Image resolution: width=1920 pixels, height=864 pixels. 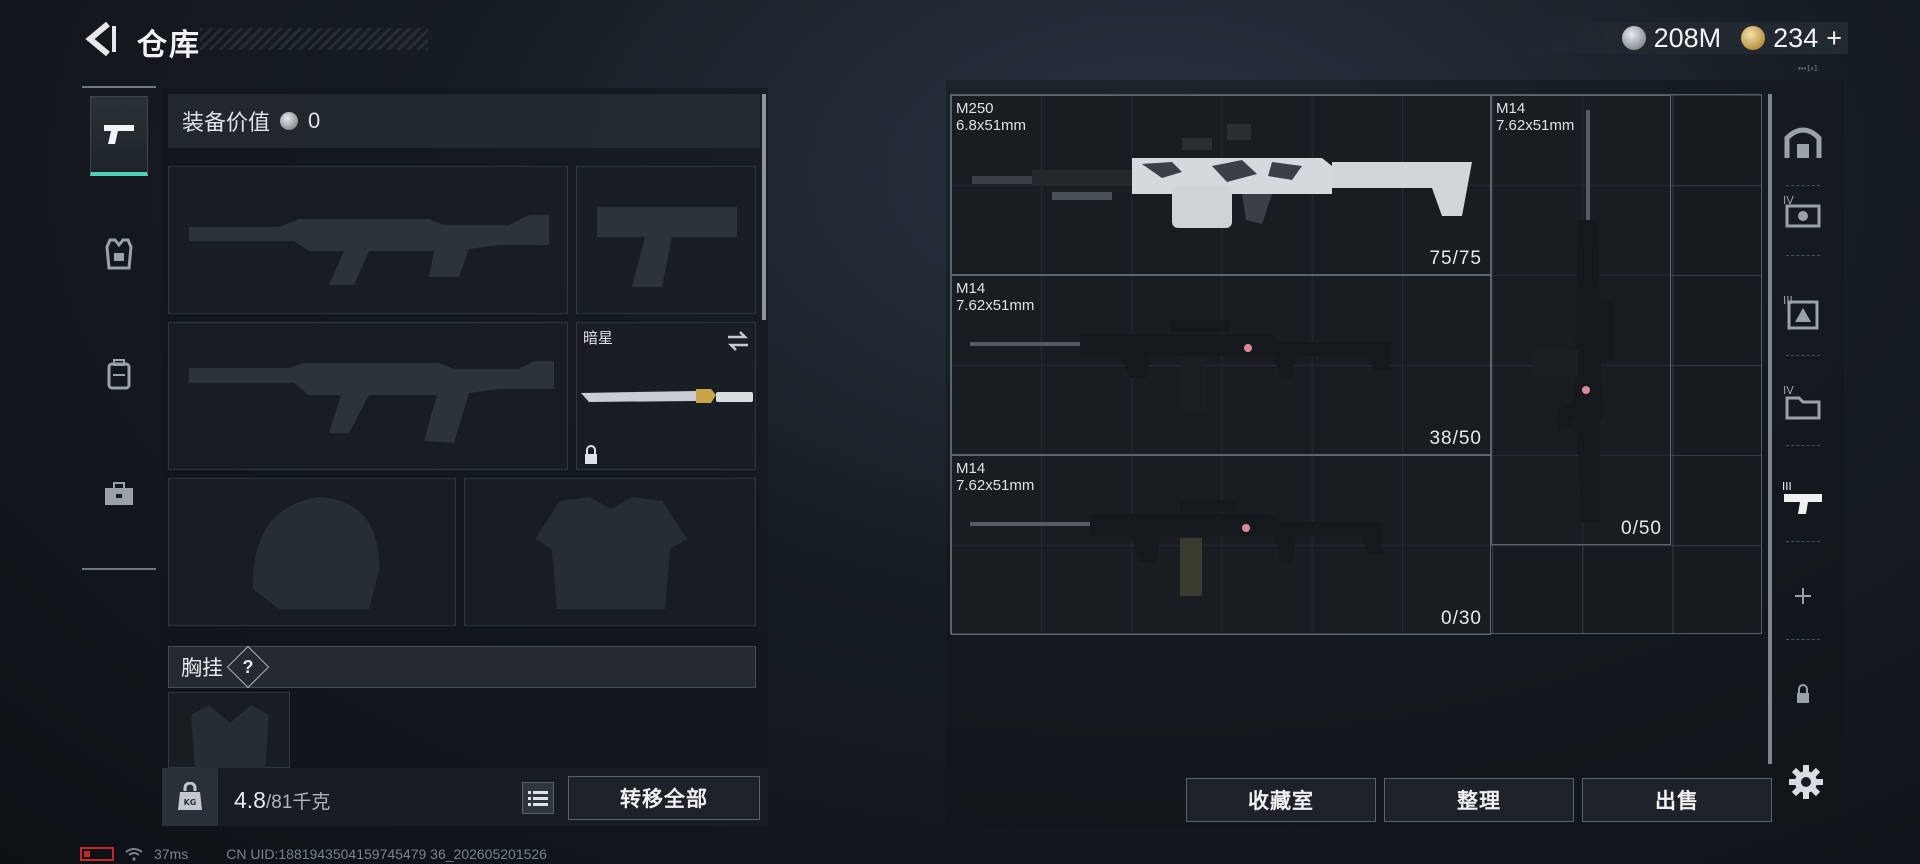 I want to click on build-code: •••1•1, so click(x=1808, y=68).